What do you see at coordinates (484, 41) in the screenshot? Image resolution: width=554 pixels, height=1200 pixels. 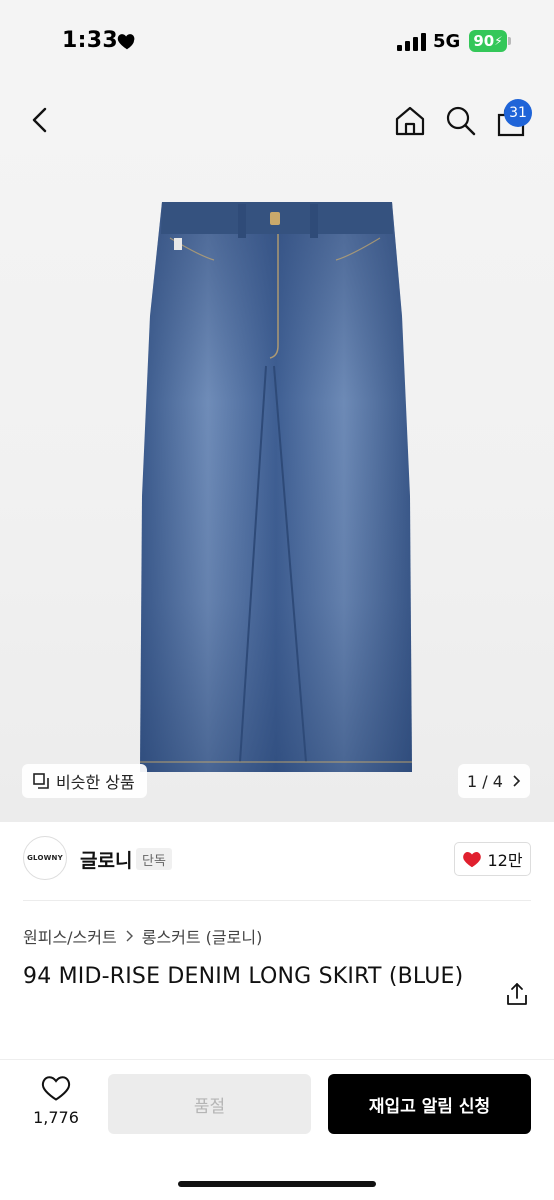 I see `battery-level: 90` at bounding box center [484, 41].